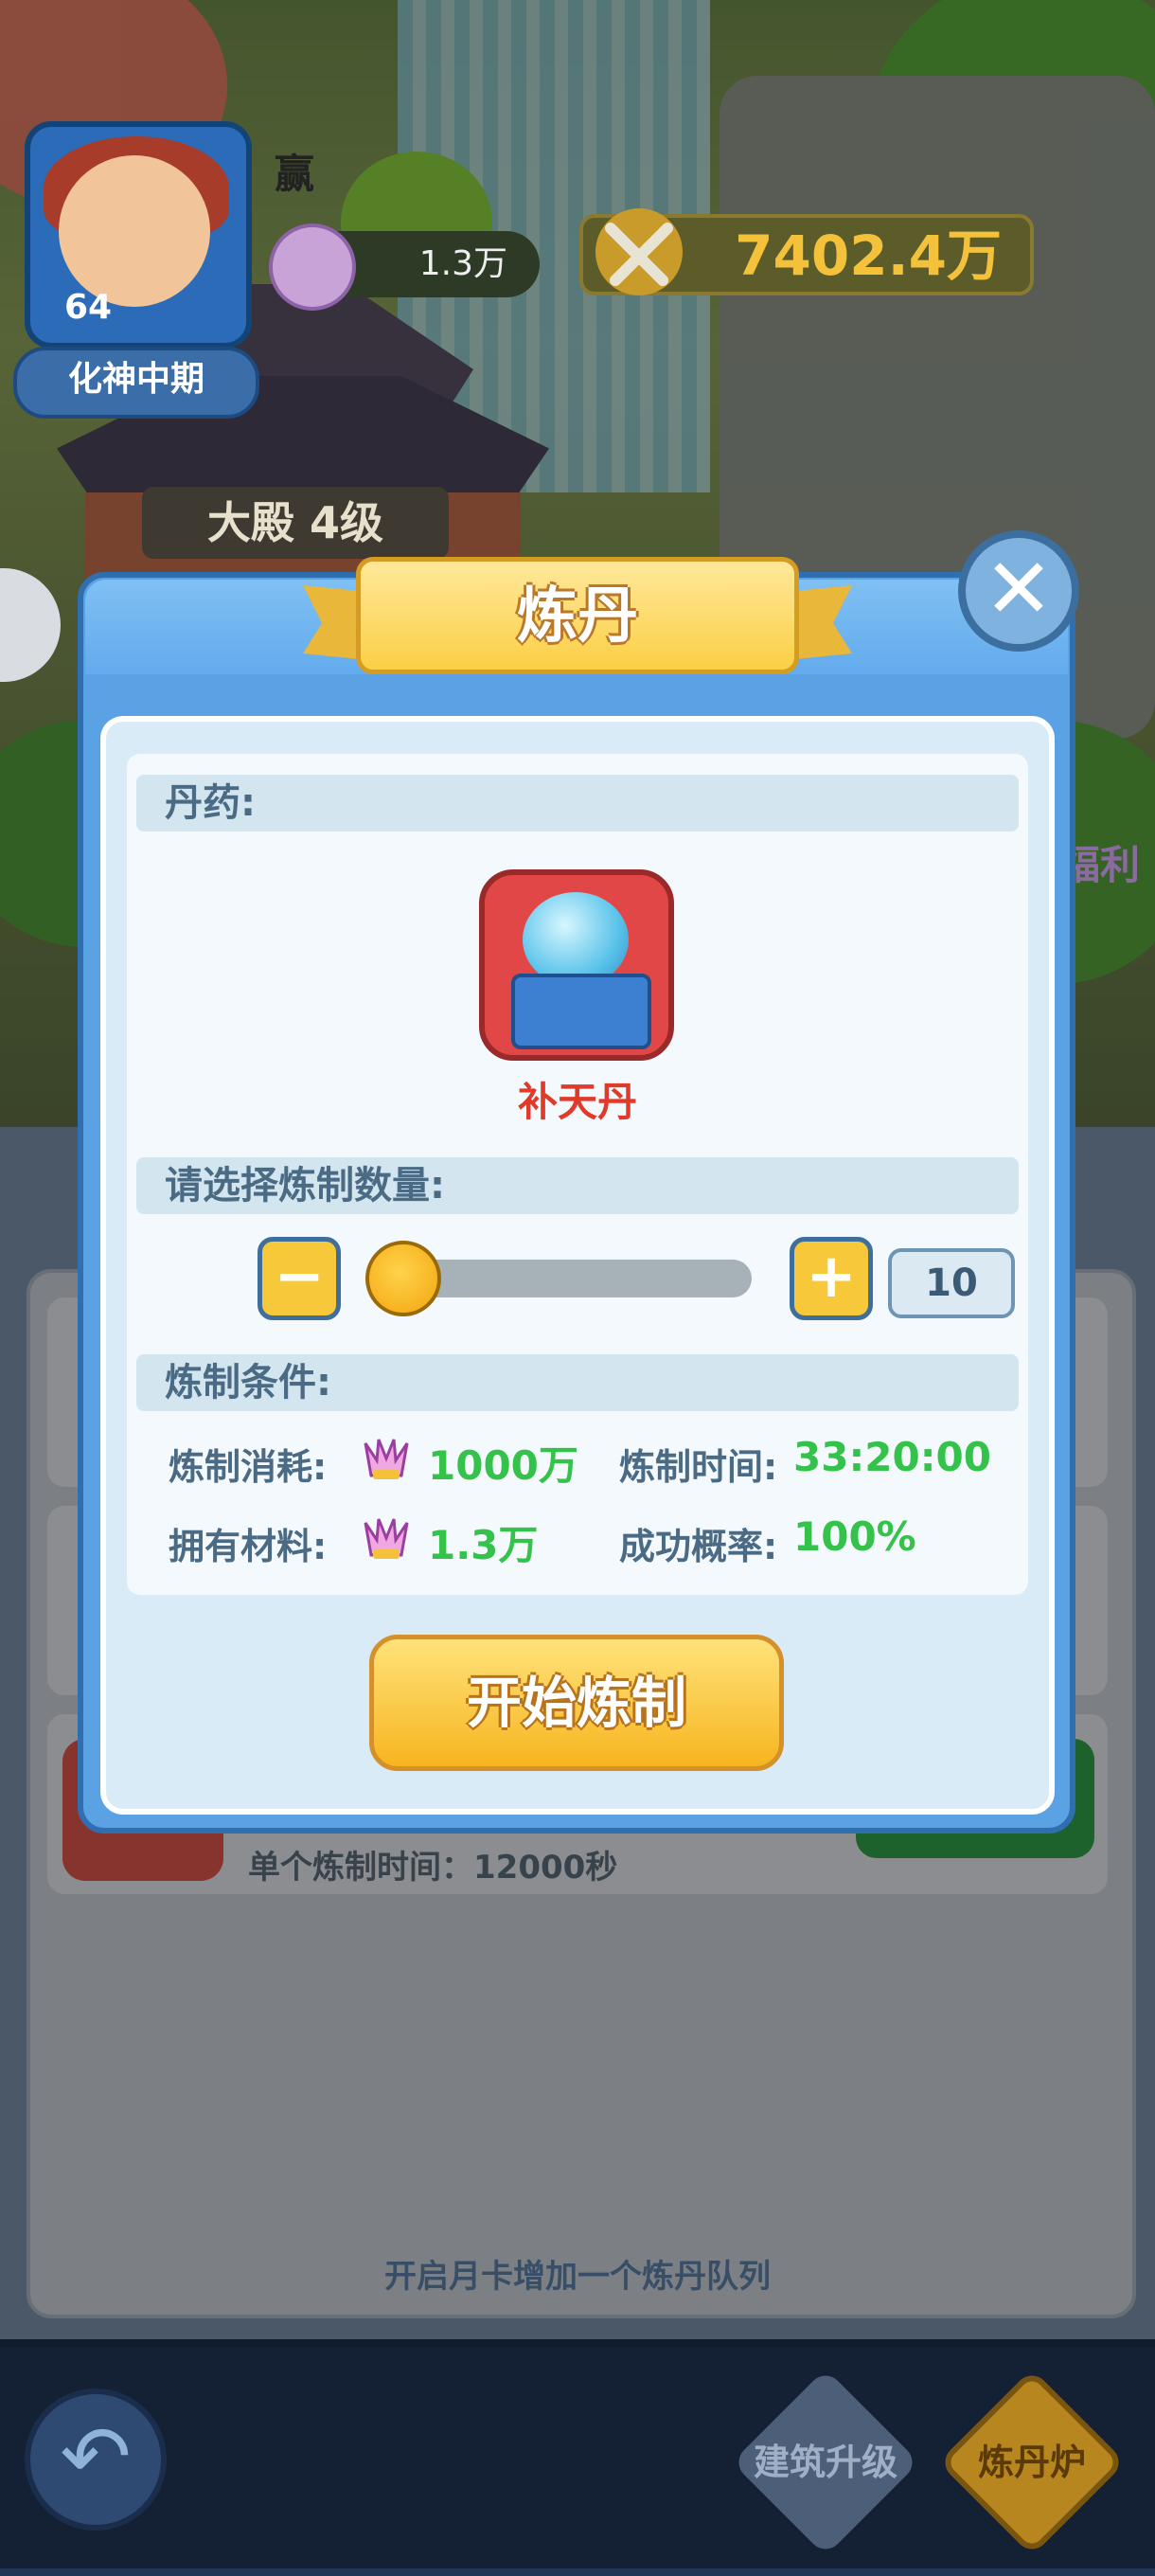 The image size is (1155, 2576). What do you see at coordinates (295, 523) in the screenshot?
I see `building-level: 大殿 4级` at bounding box center [295, 523].